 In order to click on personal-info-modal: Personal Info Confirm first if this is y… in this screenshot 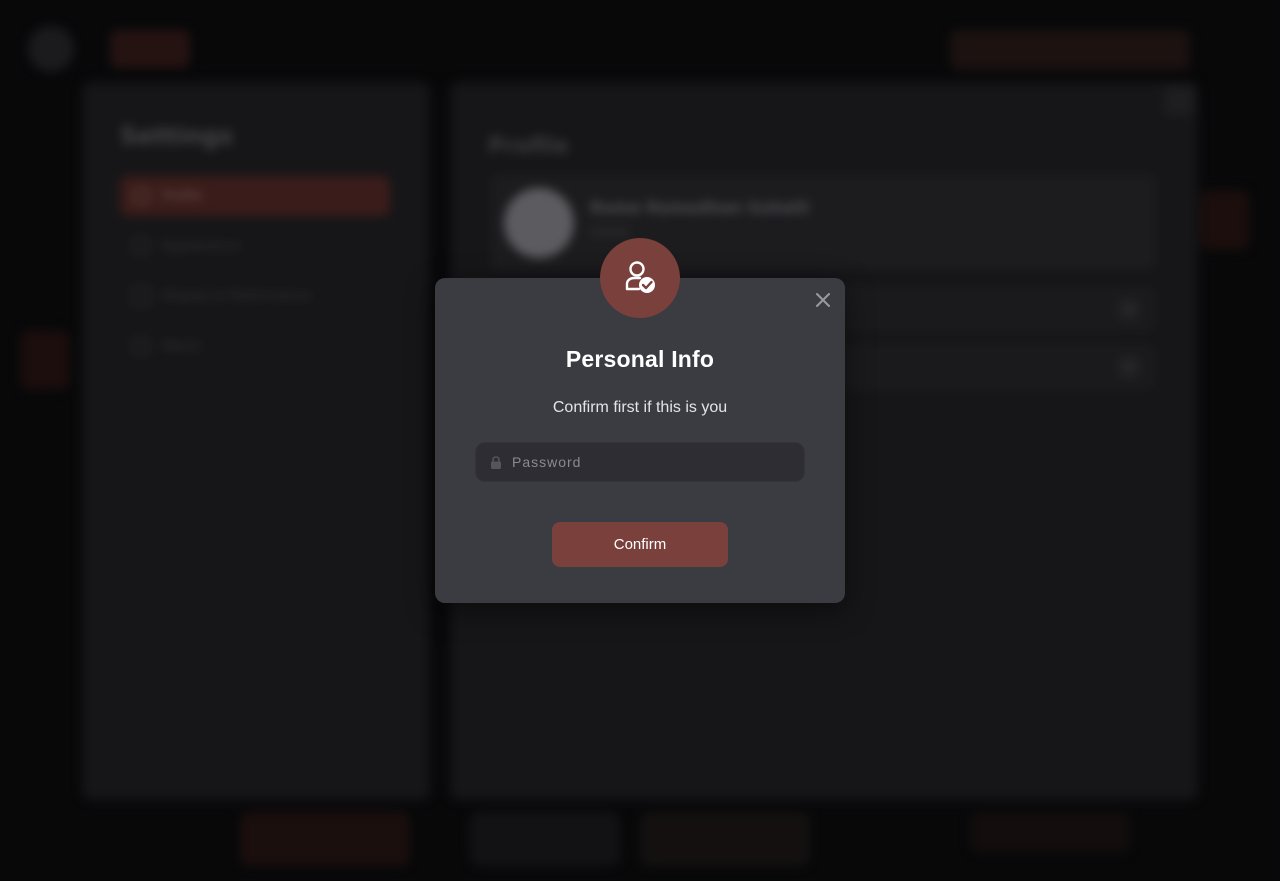, I will do `click(640, 420)`.